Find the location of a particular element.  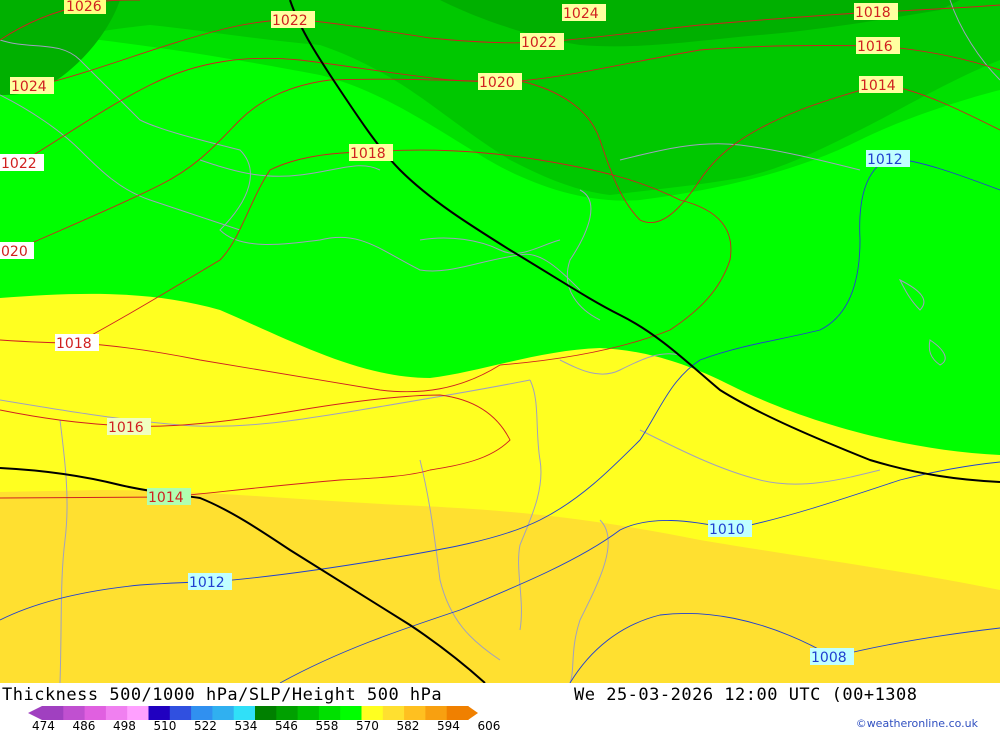

colorbar-tick-label: 510 is located at coordinates (165, 726).